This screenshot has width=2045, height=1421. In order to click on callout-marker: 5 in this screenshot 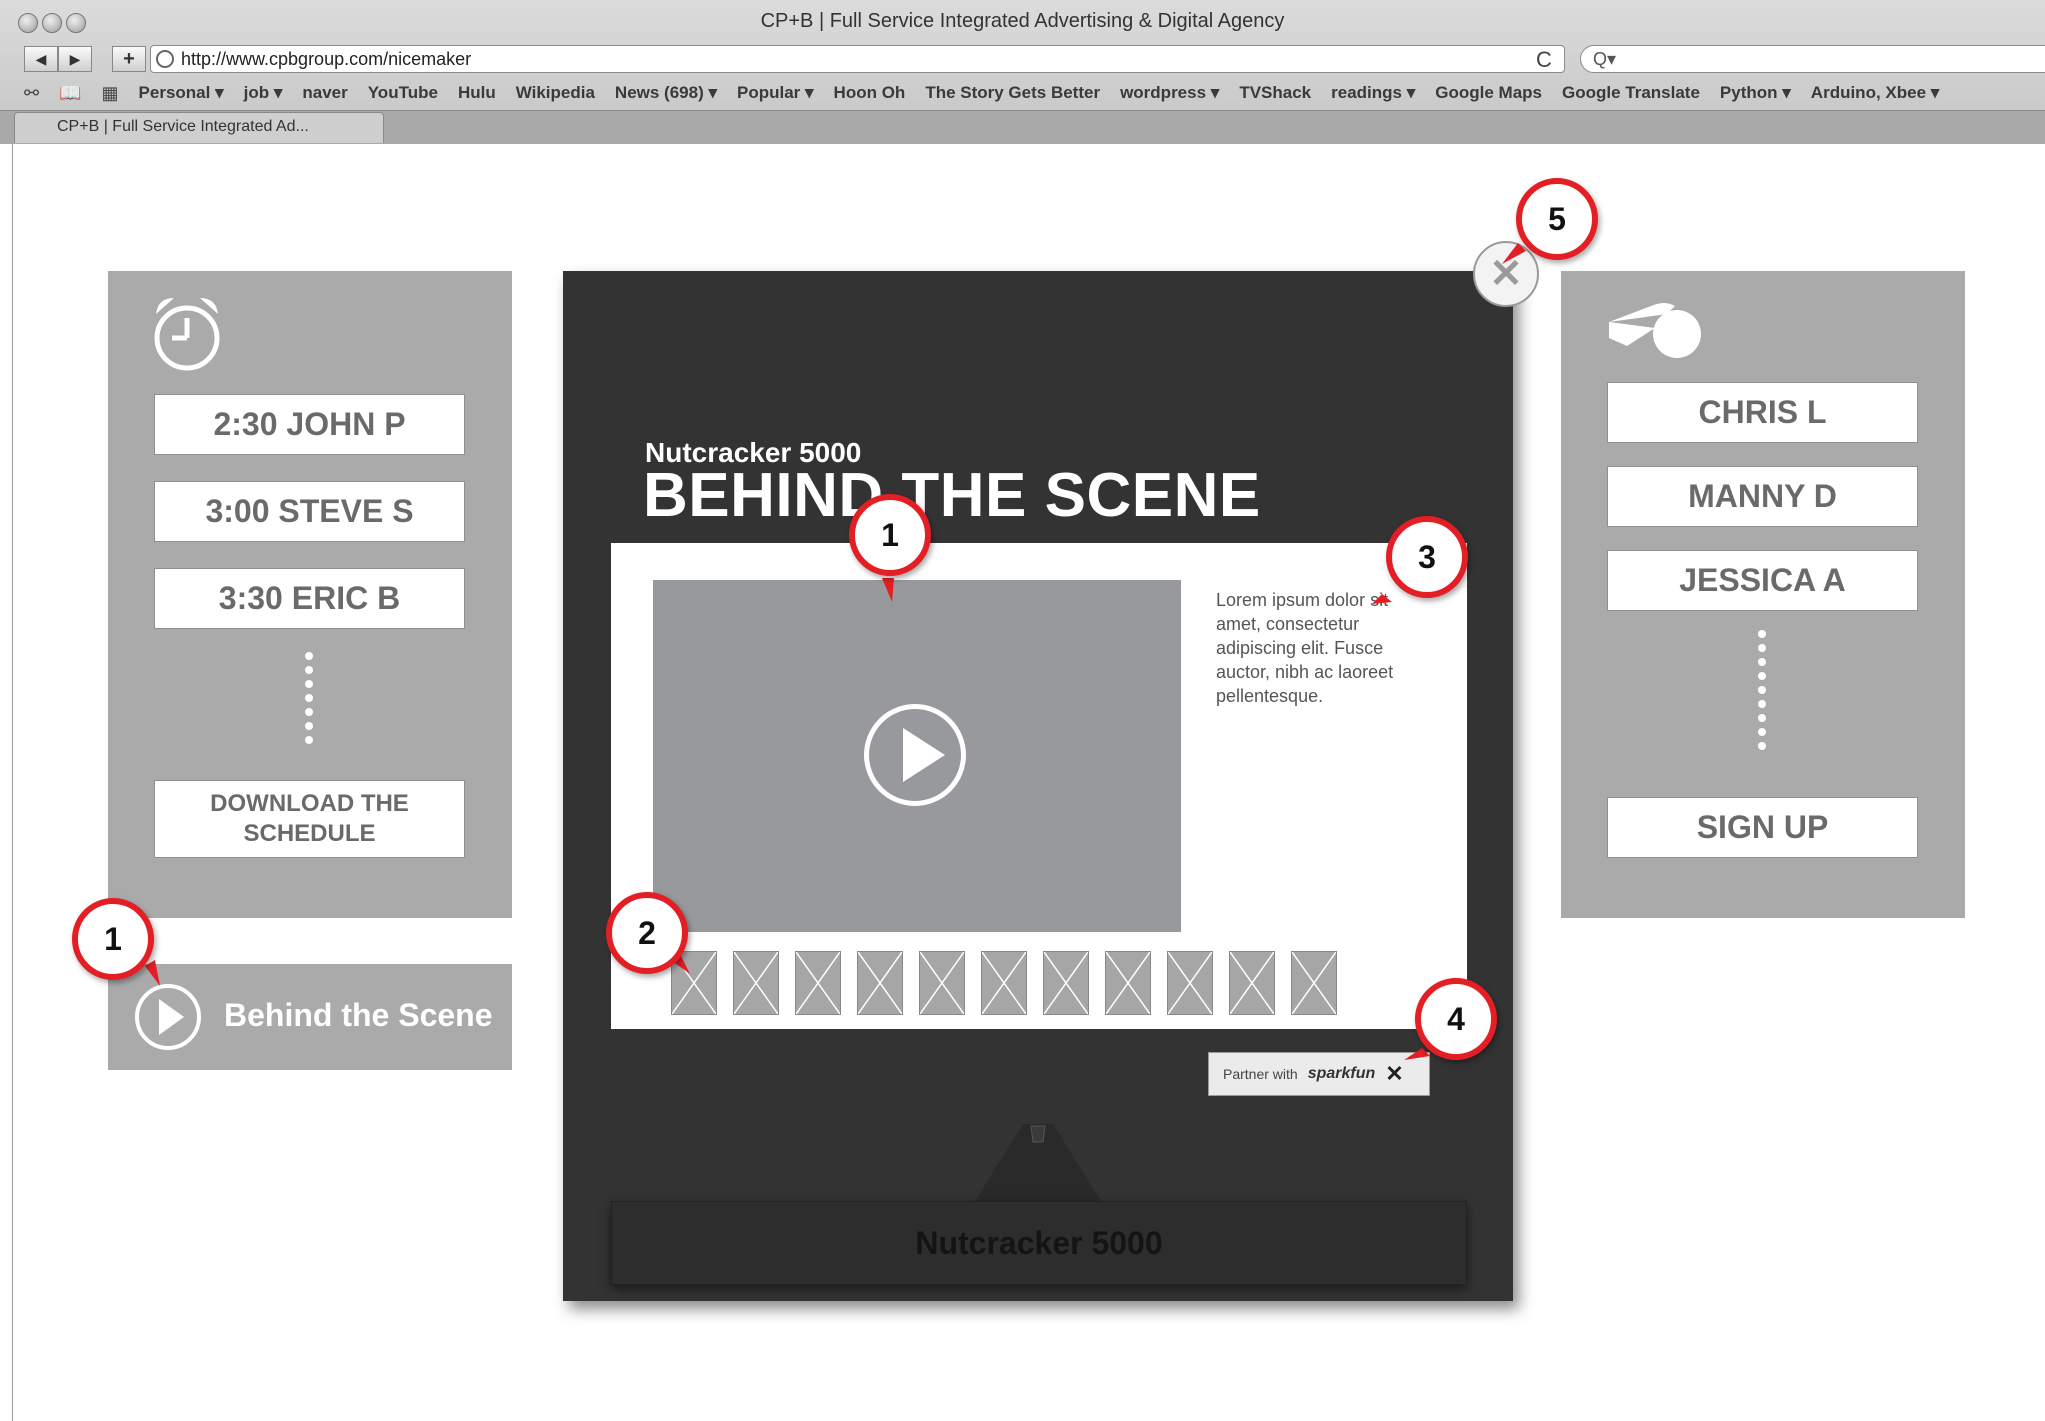, I will do `click(1557, 219)`.